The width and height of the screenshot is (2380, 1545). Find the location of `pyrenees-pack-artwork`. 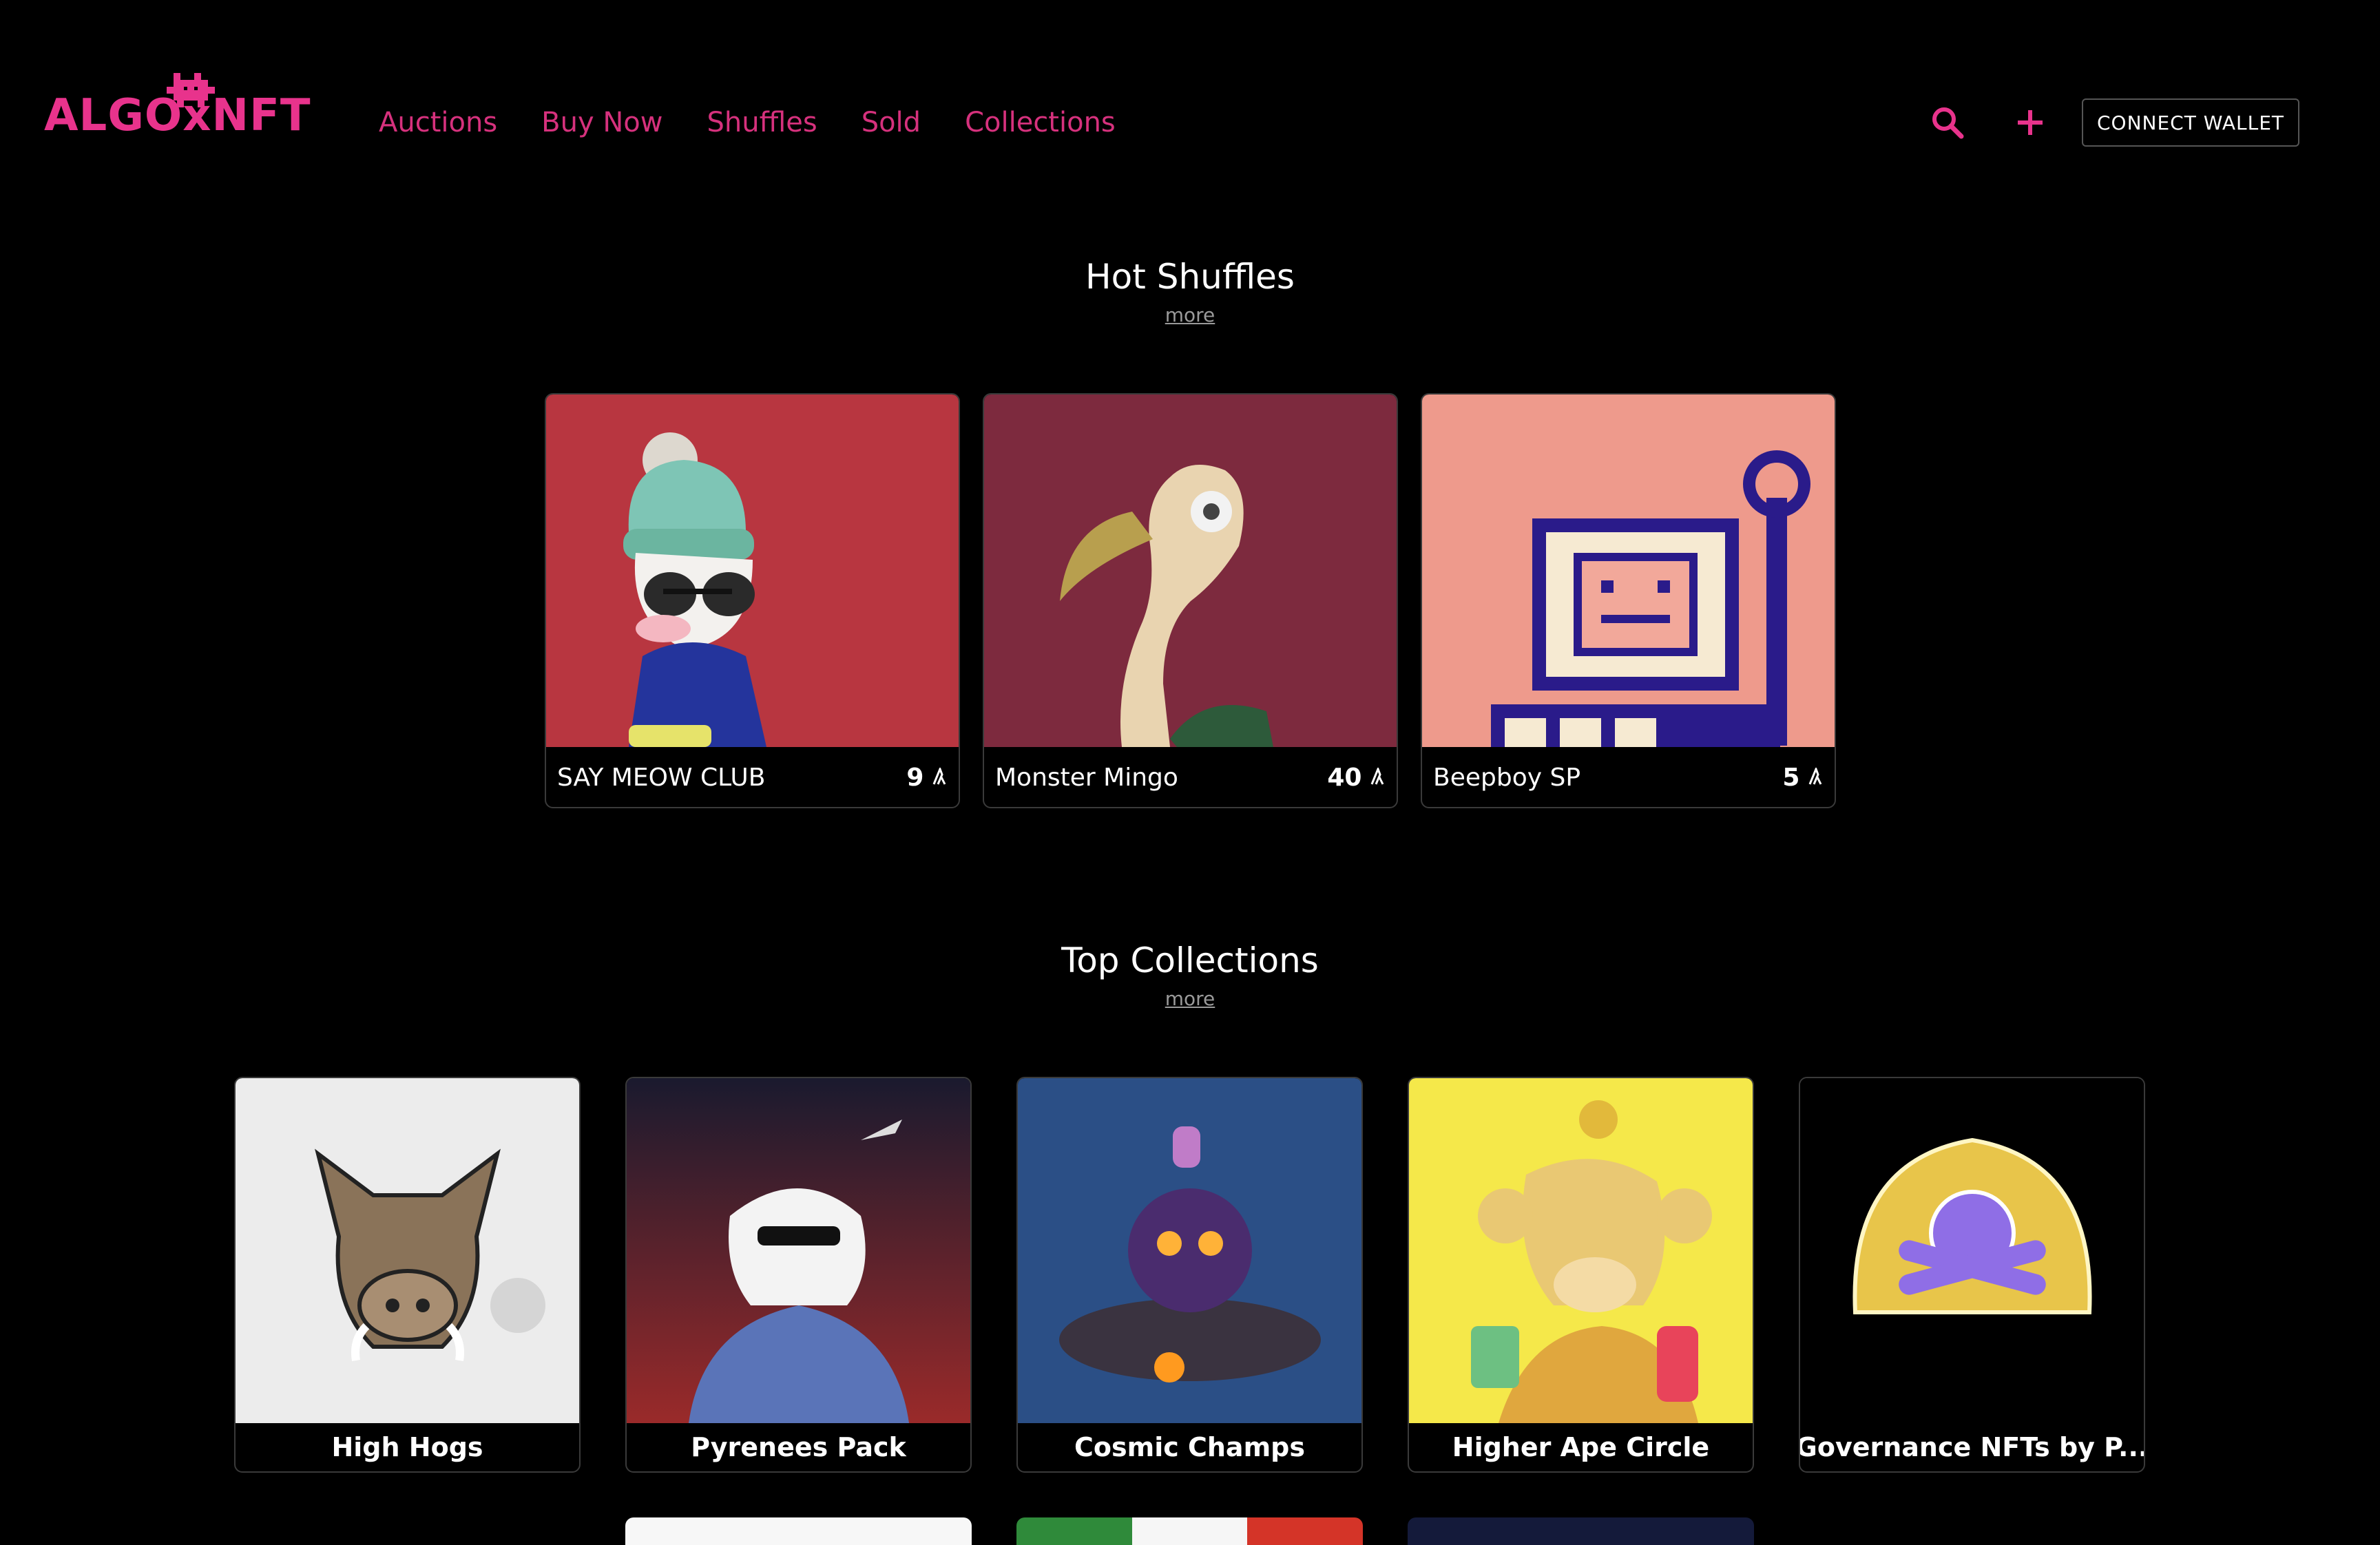

pyrenees-pack-artwork is located at coordinates (799, 1250).